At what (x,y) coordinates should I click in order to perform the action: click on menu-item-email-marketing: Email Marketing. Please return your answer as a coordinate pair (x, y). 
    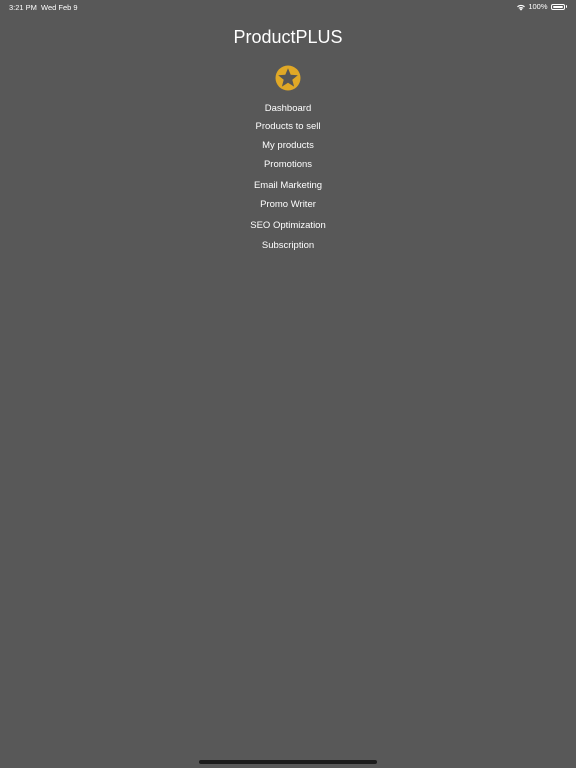
    Looking at the image, I should click on (288, 185).